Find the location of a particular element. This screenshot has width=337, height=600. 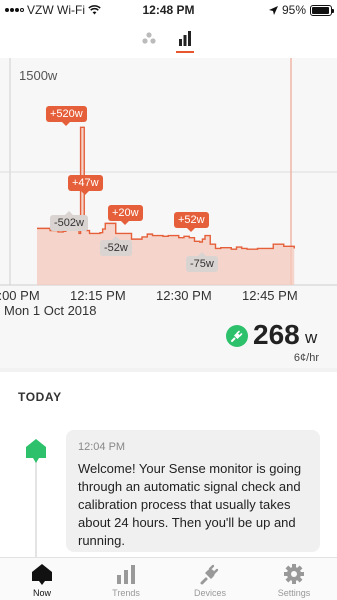

x-tick-label: 12:15 PM is located at coordinates (98, 295).